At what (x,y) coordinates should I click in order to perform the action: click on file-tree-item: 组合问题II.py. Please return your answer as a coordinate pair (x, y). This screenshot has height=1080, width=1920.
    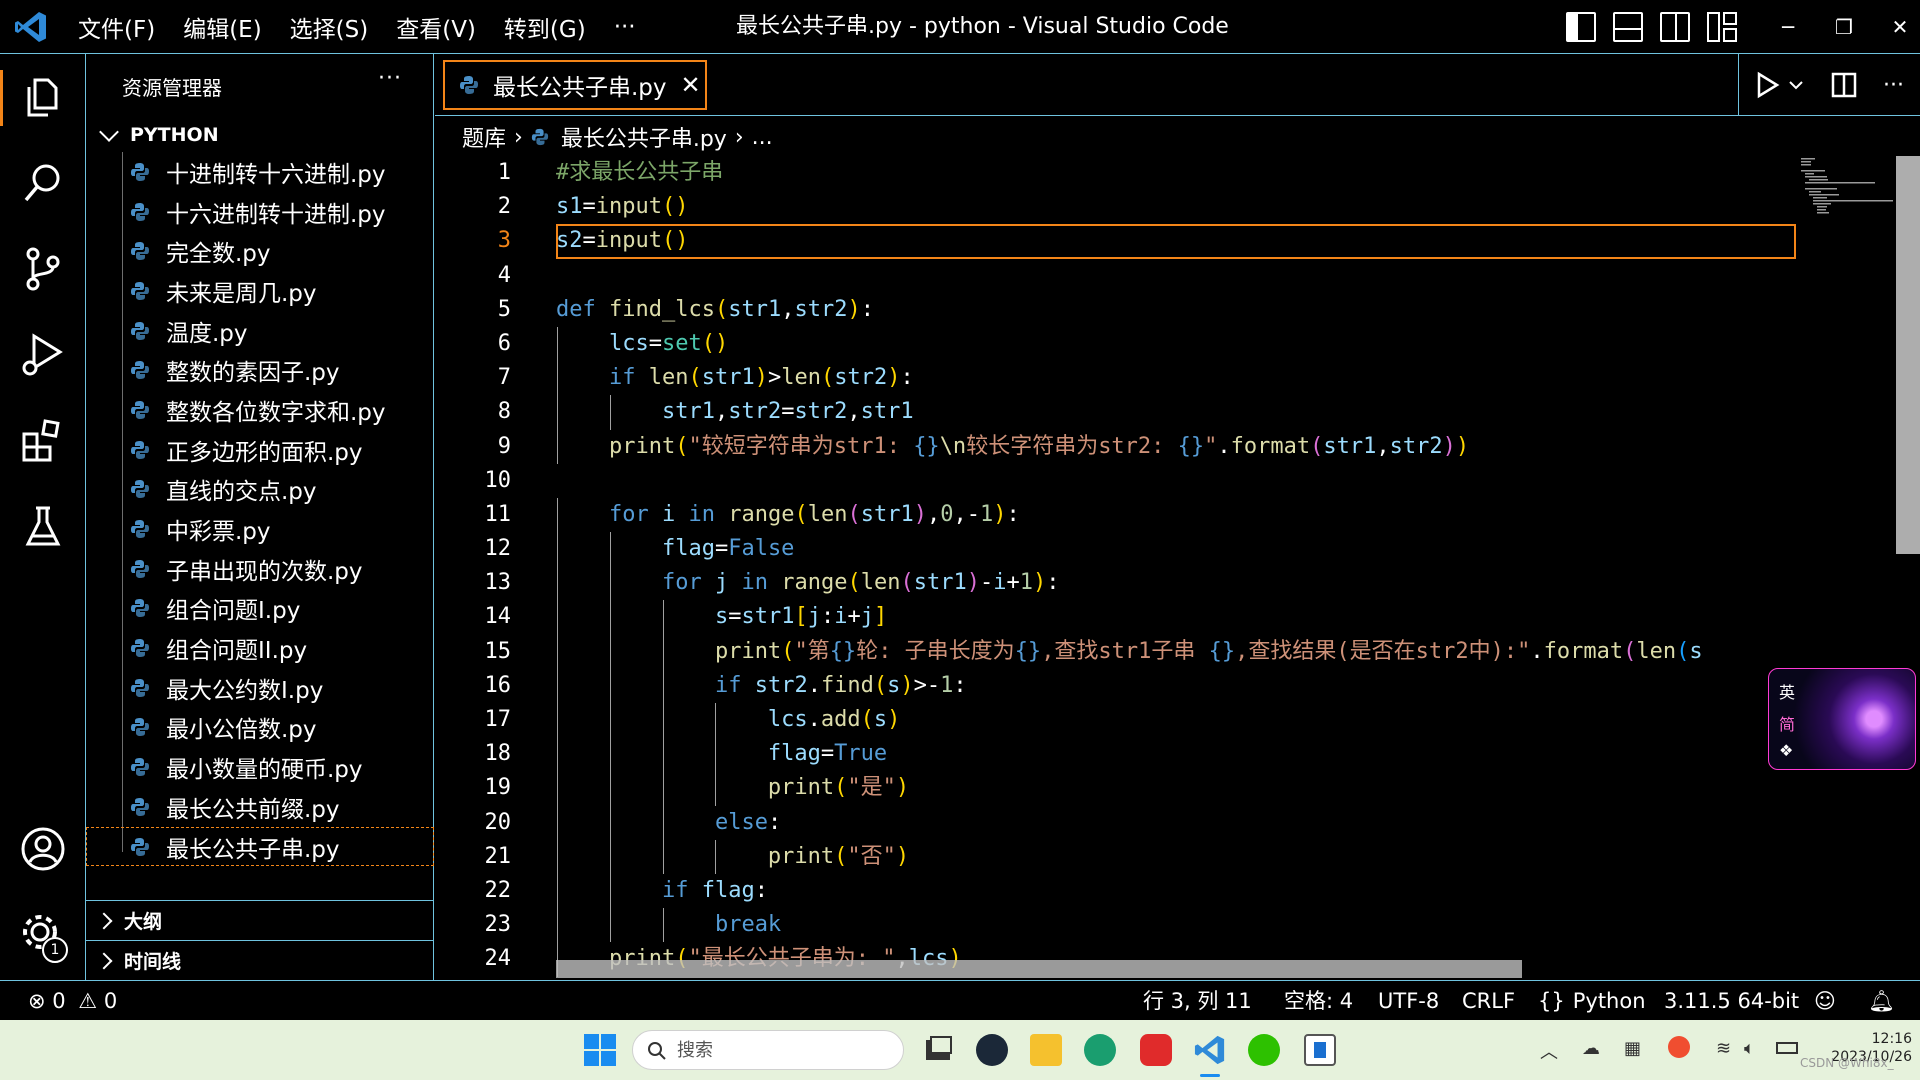
    Looking at the image, I should click on (260, 648).